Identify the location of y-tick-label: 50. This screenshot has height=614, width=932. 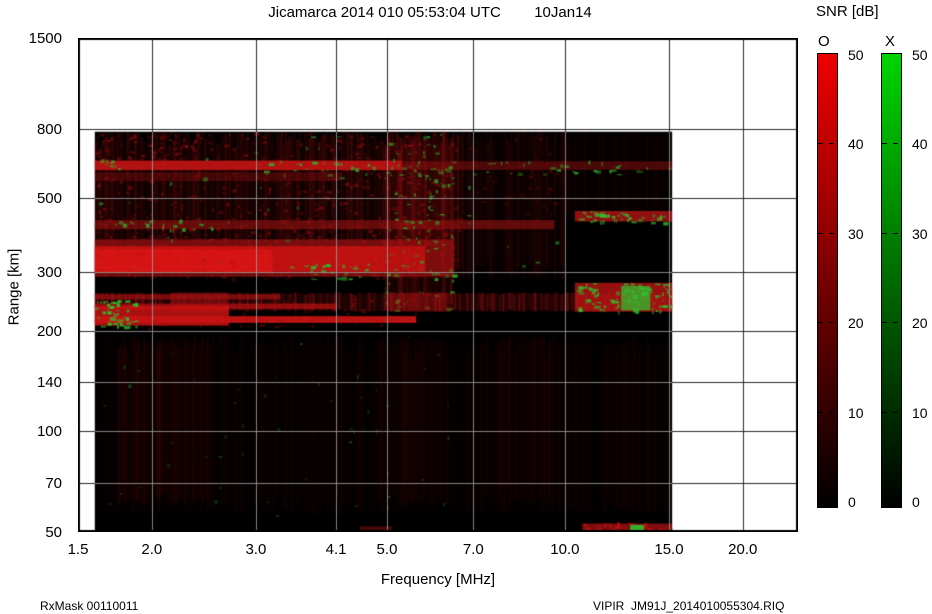
(53, 532).